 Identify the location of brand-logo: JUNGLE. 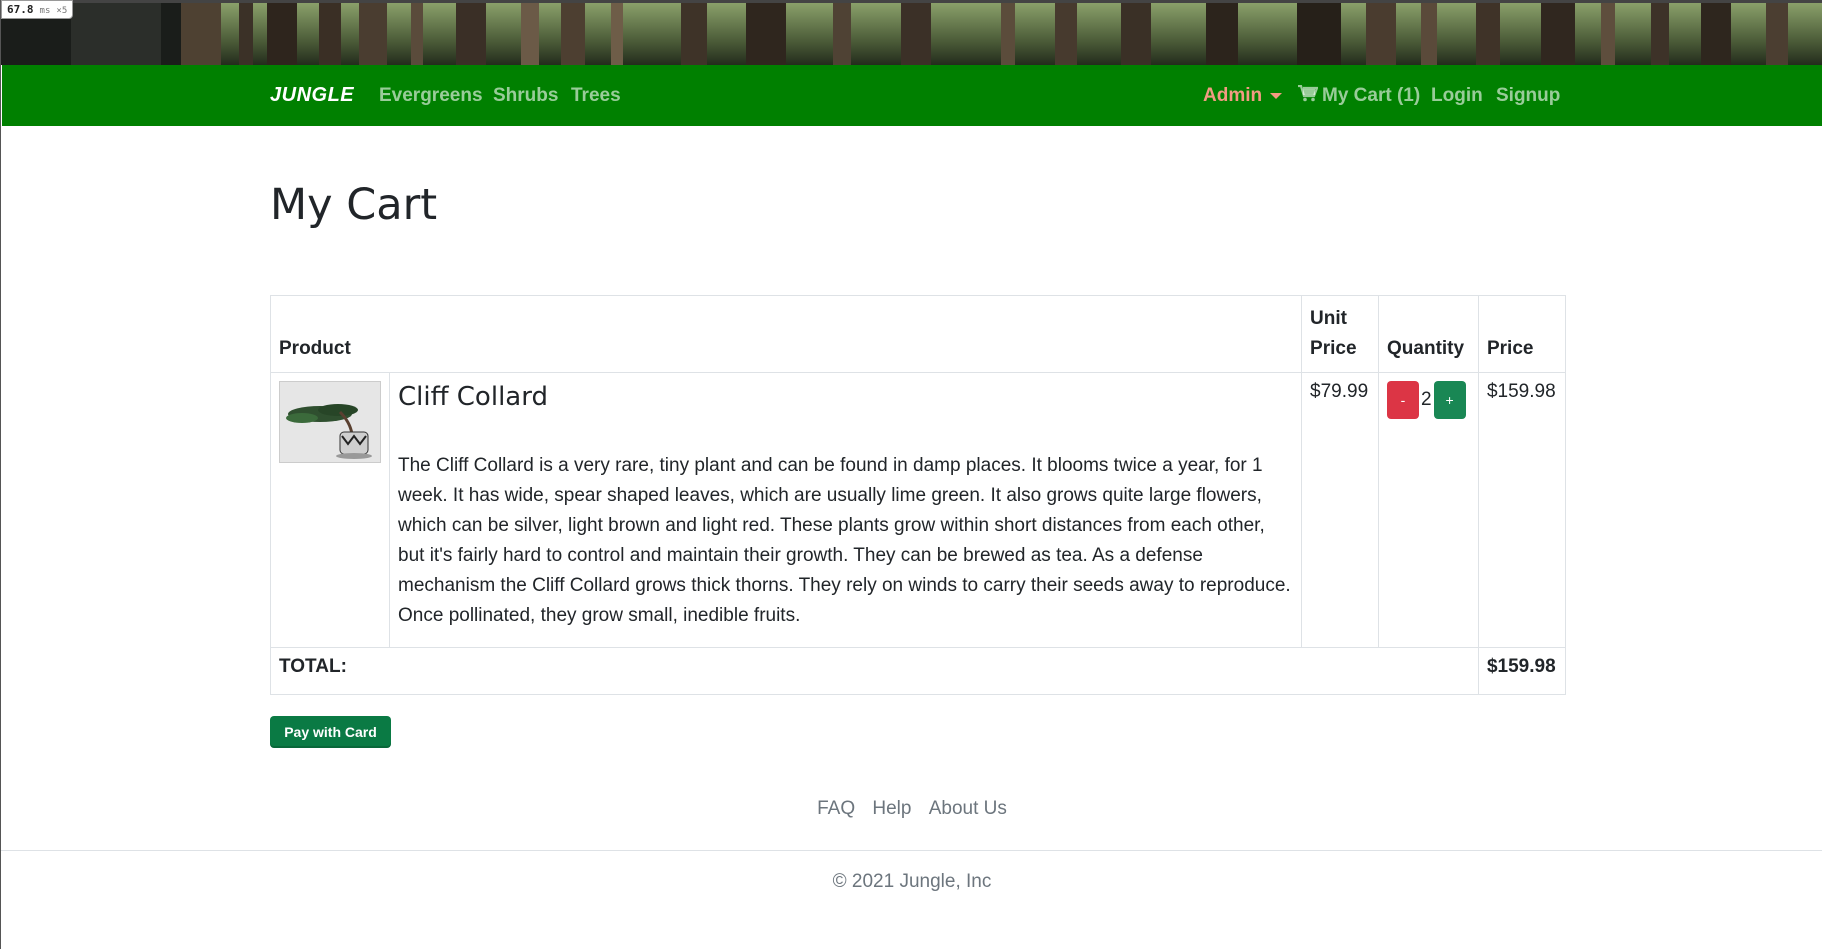
(312, 95).